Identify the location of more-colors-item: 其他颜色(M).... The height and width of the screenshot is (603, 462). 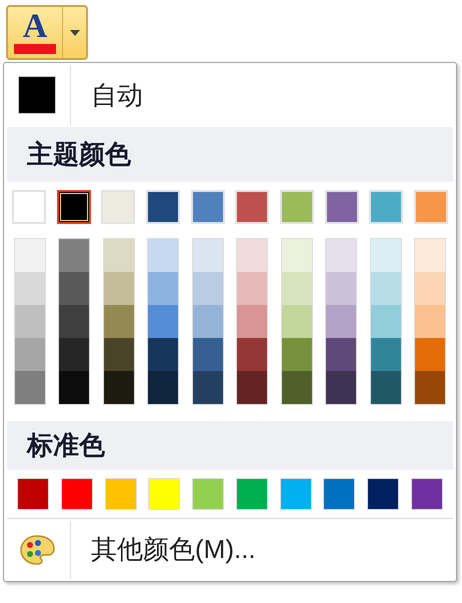
(230, 550).